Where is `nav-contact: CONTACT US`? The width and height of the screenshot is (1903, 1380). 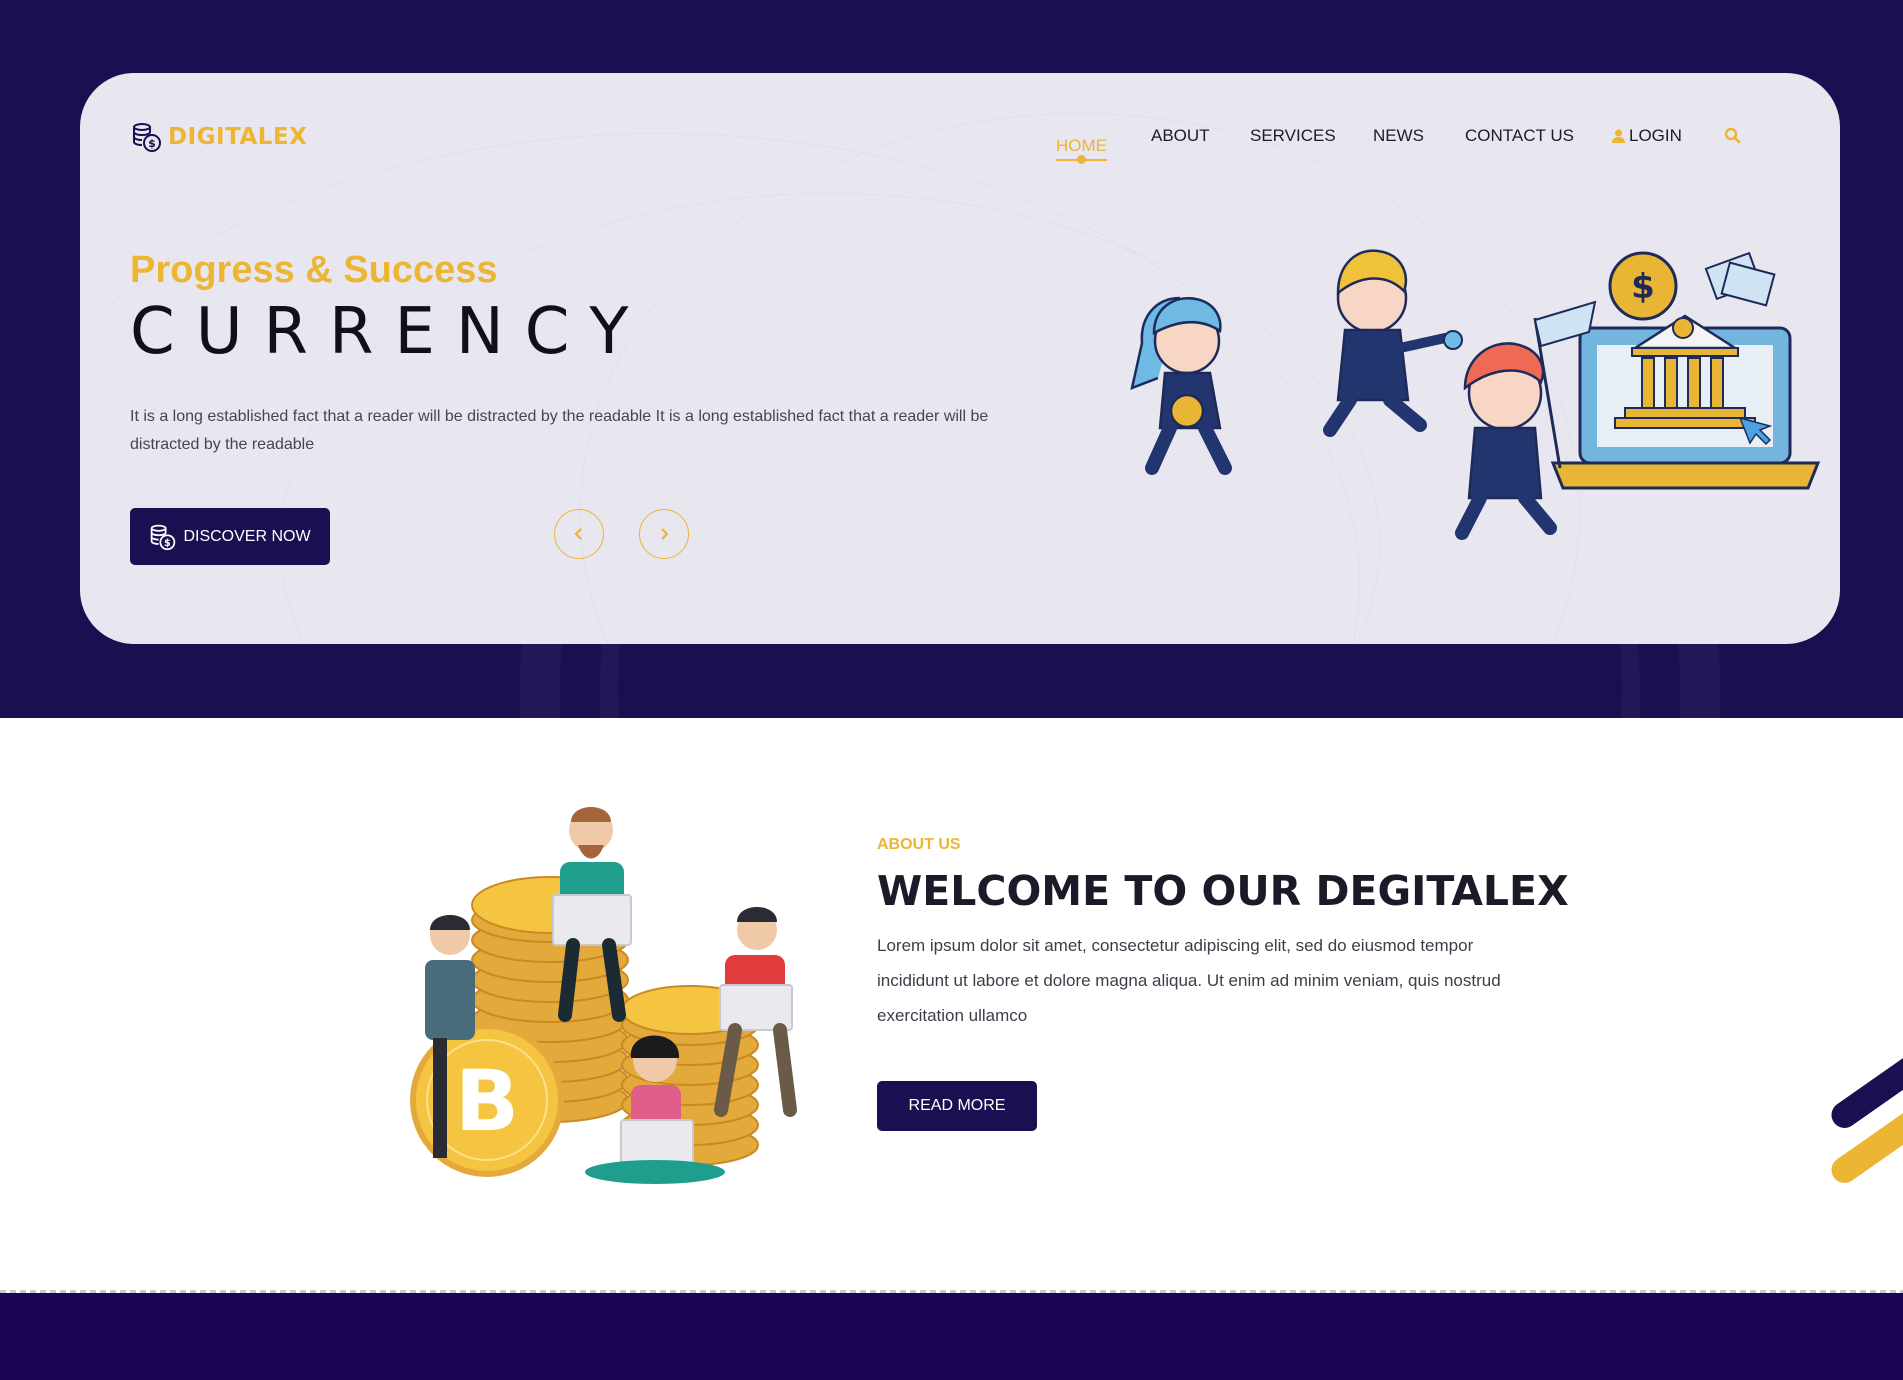 nav-contact: CONTACT US is located at coordinates (1519, 136).